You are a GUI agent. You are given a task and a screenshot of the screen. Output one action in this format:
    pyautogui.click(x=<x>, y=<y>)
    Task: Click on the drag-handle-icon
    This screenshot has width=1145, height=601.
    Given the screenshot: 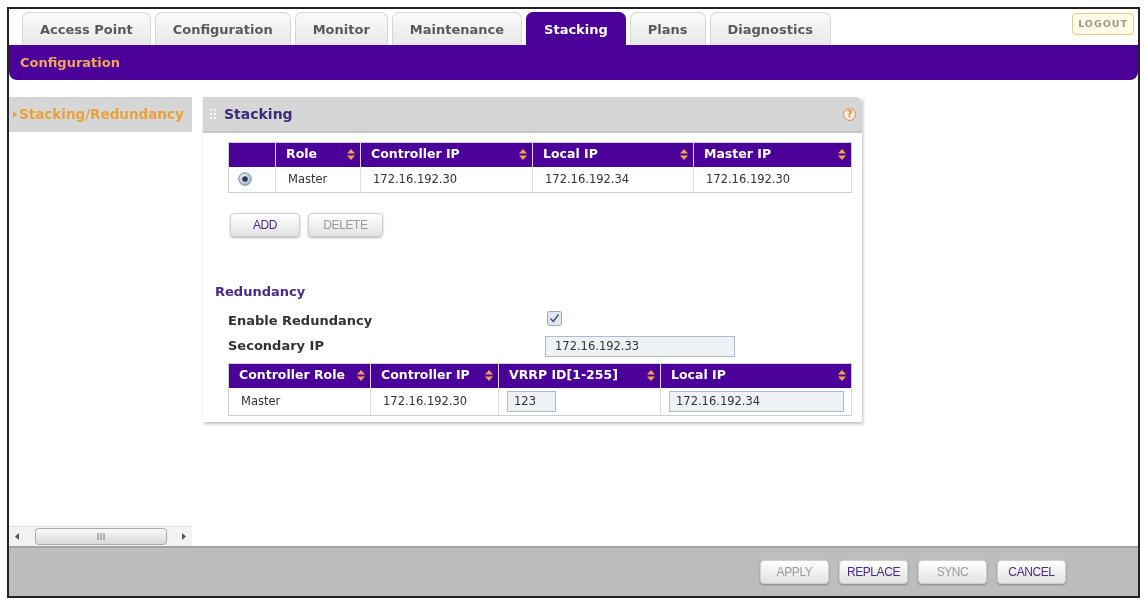 What is the action you would take?
    pyautogui.click(x=213, y=114)
    